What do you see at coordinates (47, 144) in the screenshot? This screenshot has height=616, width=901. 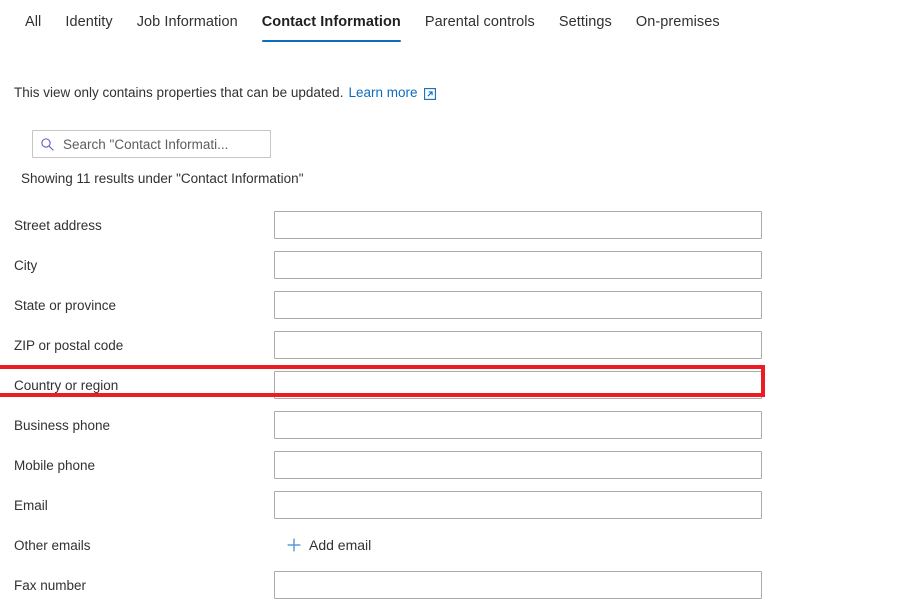 I see `search-icon` at bounding box center [47, 144].